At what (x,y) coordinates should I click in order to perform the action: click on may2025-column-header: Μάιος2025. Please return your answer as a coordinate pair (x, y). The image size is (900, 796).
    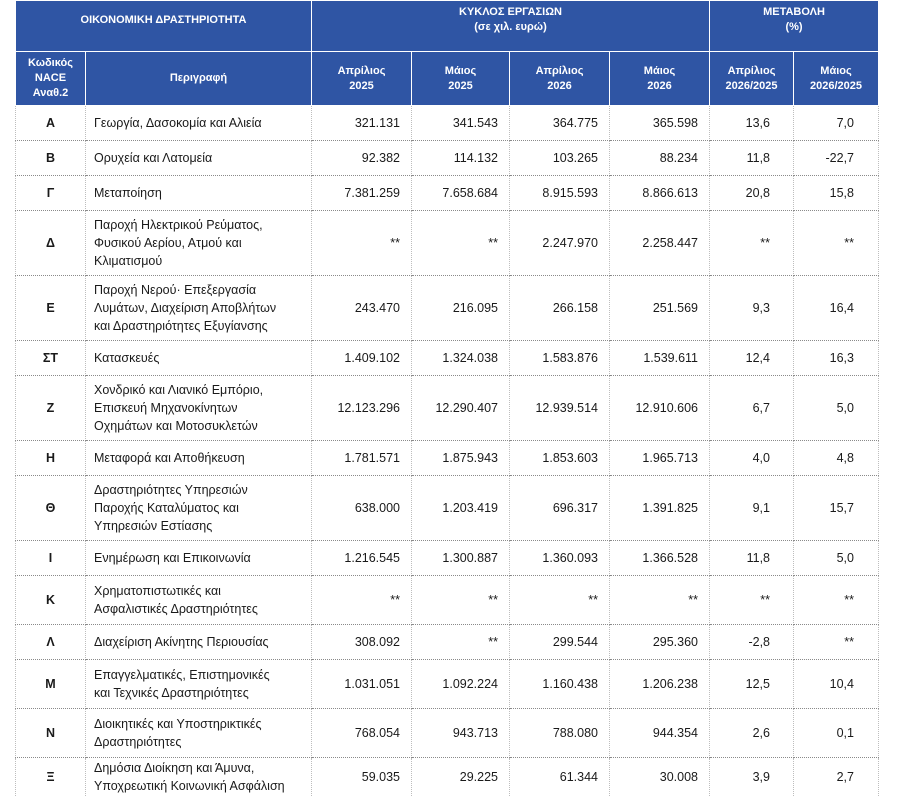
    Looking at the image, I should click on (461, 79).